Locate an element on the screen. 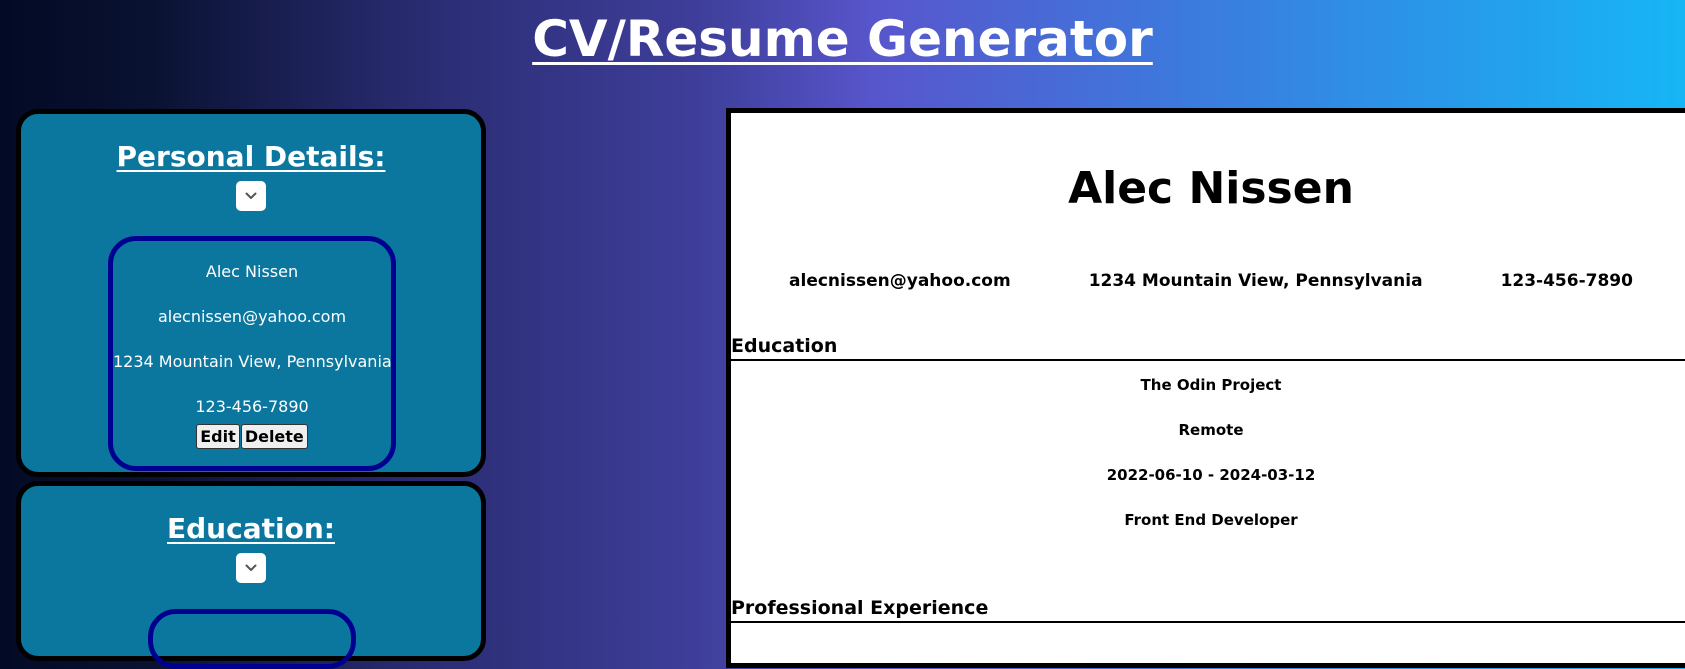  resume-name: Alec Nissen is located at coordinates (1211, 188).